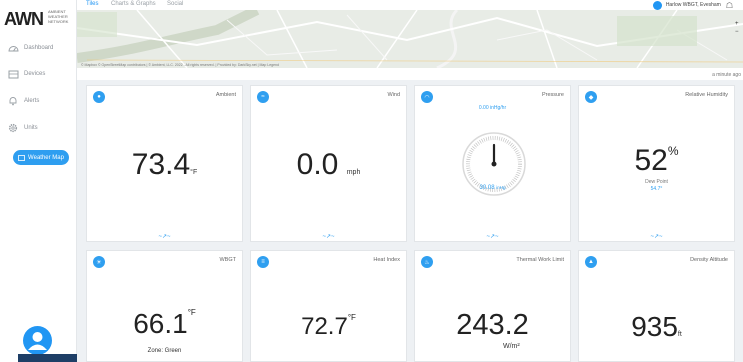 This screenshot has width=743, height=362. I want to click on bell-icon: ☖, so click(729, 5).